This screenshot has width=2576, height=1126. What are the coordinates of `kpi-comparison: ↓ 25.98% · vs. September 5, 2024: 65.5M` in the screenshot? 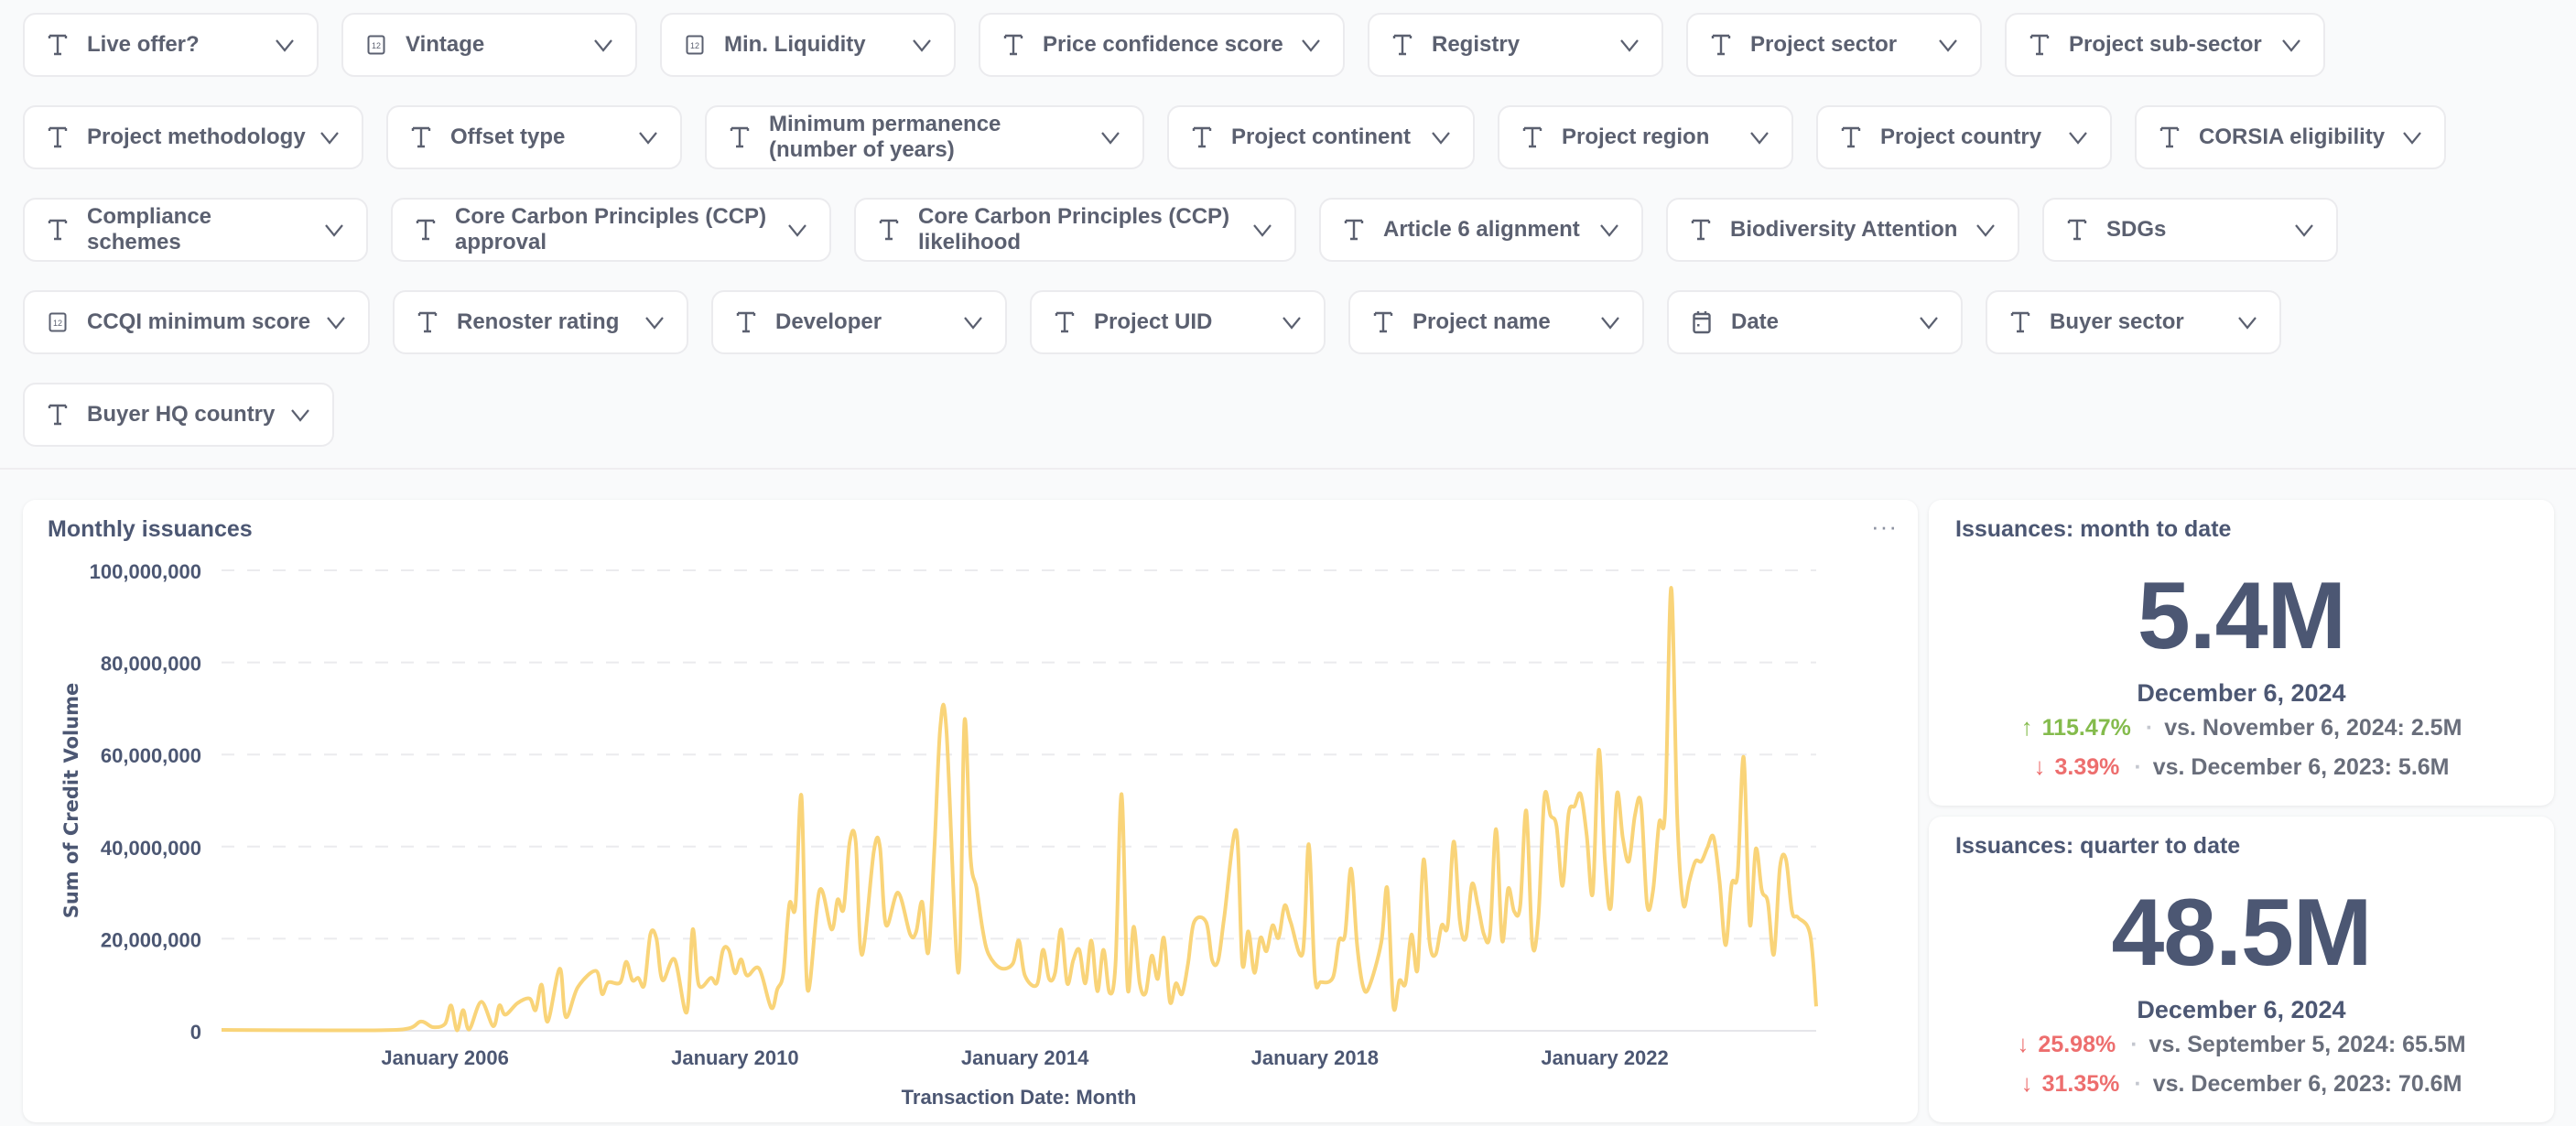 It's located at (2242, 1044).